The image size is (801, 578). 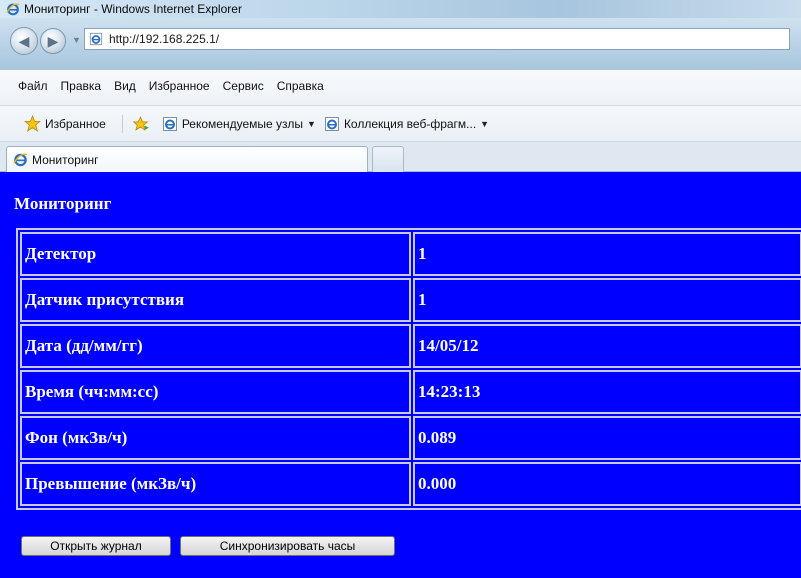 I want to click on row-value: 14/05/12, so click(x=607, y=346).